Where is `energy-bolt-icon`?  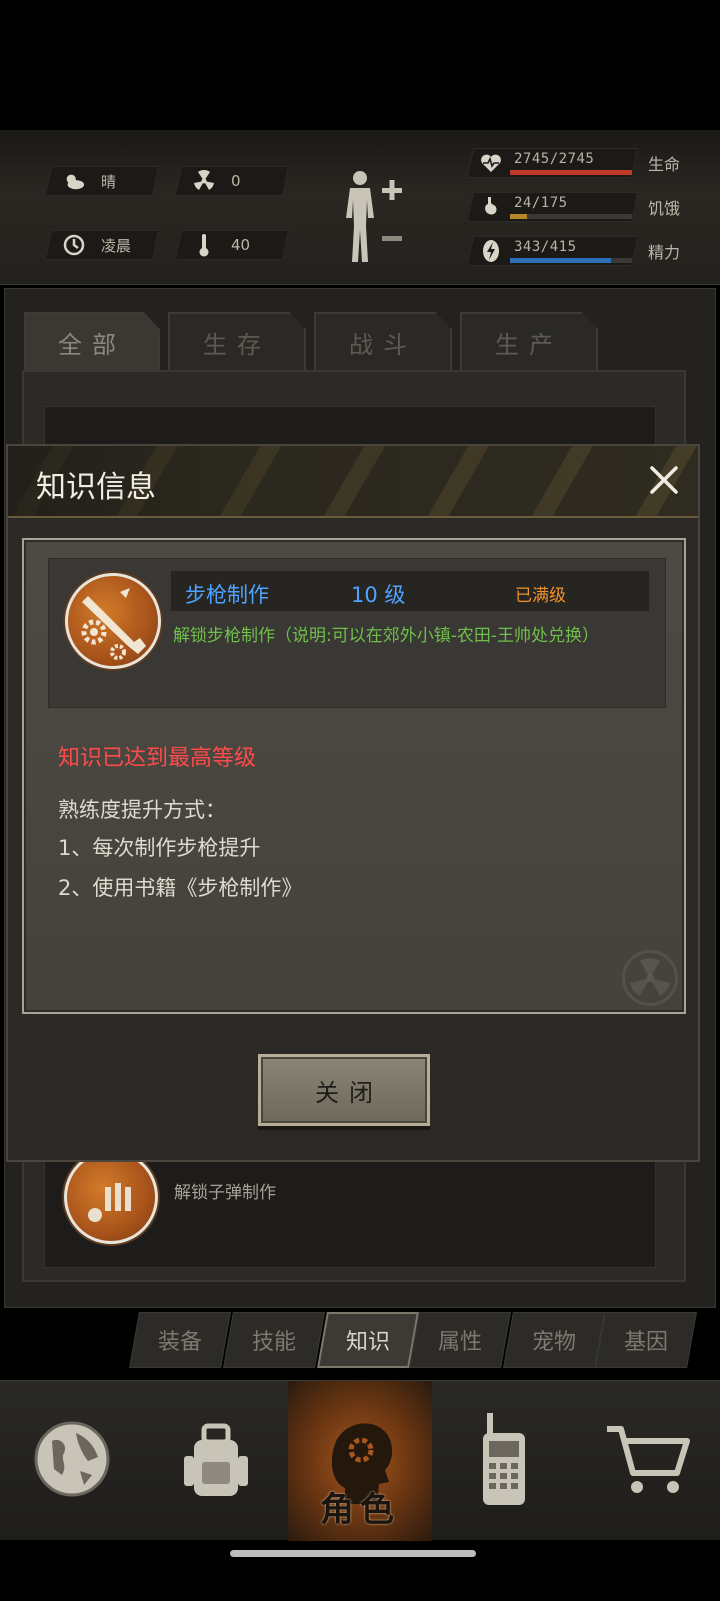 energy-bolt-icon is located at coordinates (491, 251).